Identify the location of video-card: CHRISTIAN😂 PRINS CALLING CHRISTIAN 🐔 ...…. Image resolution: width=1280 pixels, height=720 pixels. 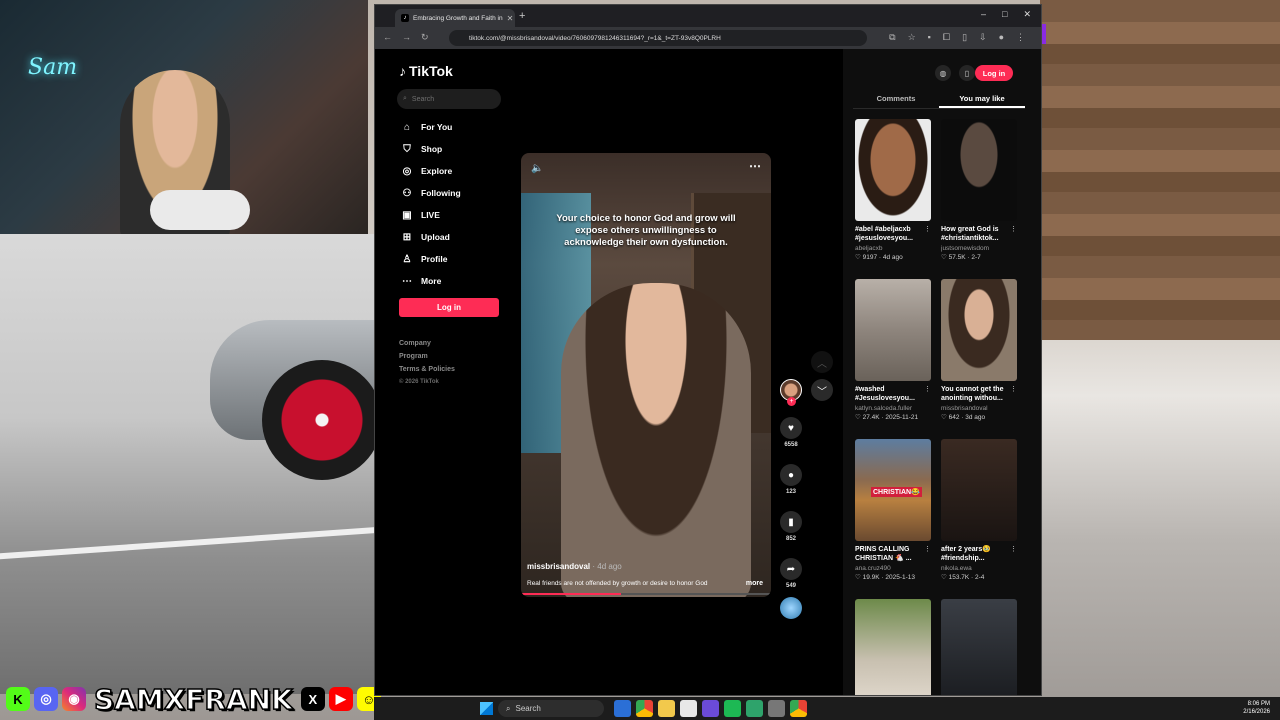
(893, 516).